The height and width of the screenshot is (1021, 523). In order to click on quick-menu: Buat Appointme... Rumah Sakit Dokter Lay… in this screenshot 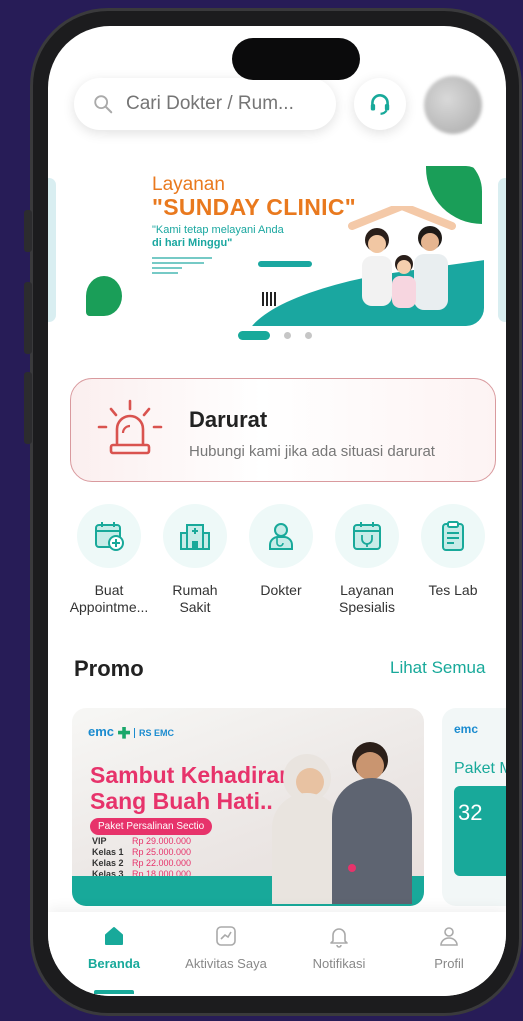, I will do `click(281, 574)`.